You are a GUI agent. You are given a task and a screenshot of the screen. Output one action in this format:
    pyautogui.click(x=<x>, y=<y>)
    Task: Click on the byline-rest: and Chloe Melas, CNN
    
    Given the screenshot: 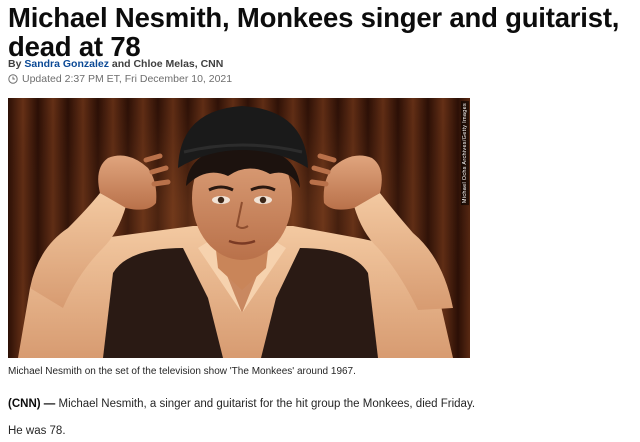 What is the action you would take?
    pyautogui.click(x=167, y=64)
    